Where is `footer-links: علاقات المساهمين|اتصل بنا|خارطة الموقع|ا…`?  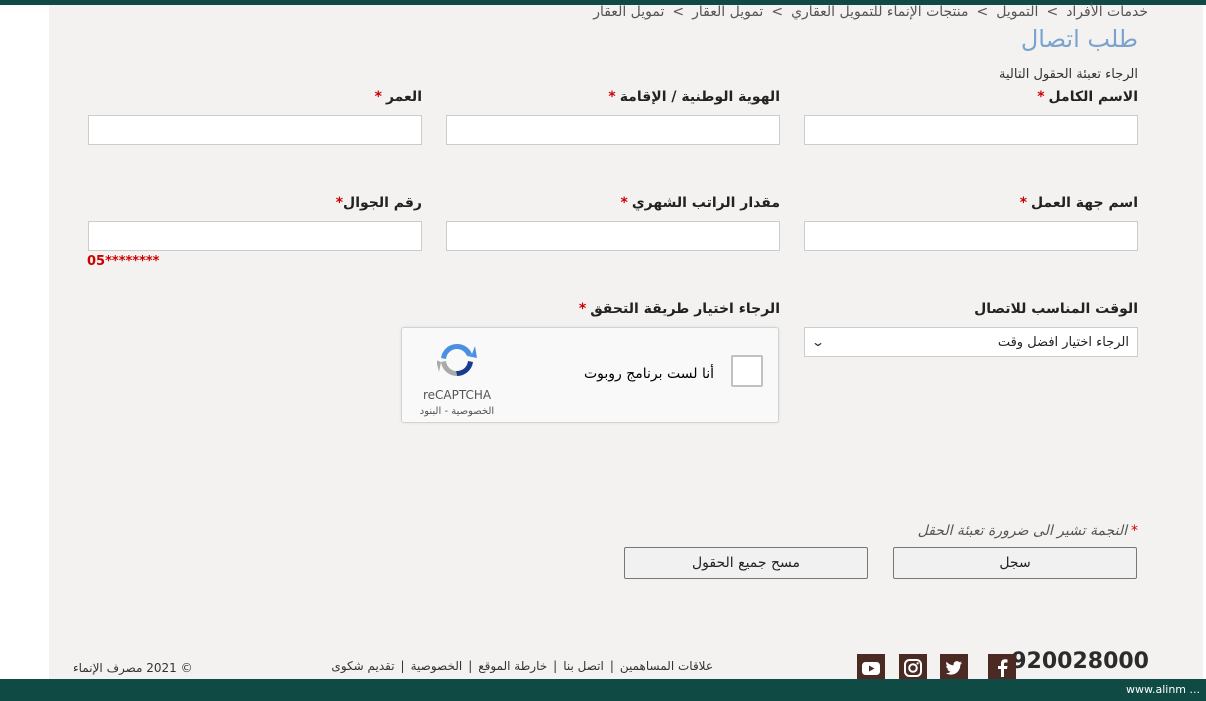
footer-links: علاقات المساهمين|اتصل بنا|خارطة الموقع|ا… is located at coordinates (522, 666).